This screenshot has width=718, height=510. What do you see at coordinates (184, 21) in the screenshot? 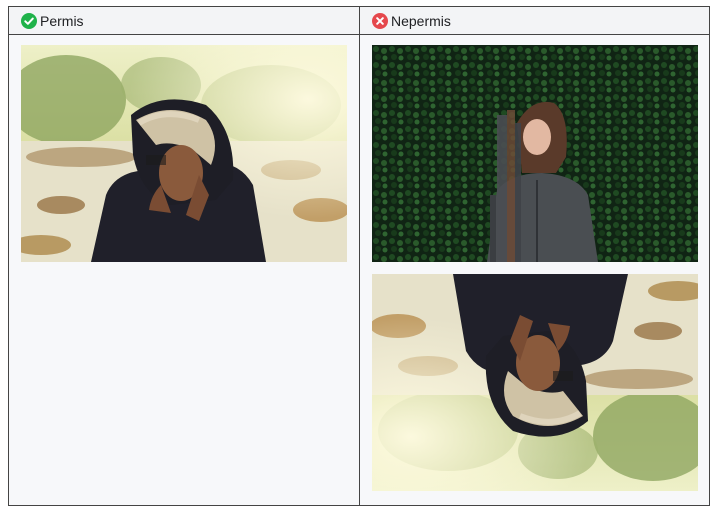
I see `allowed-header: Permis` at bounding box center [184, 21].